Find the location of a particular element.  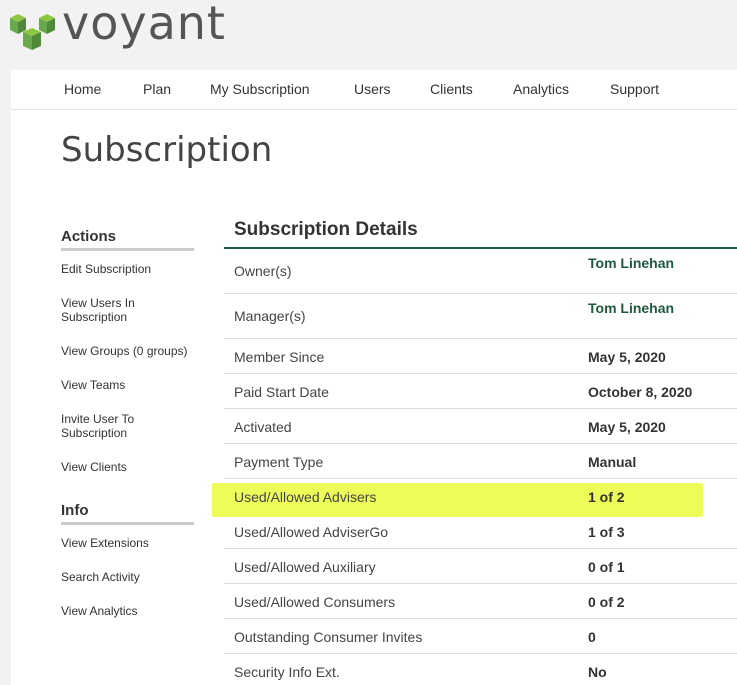

table-row: Used/Allowed Auxiliary 0 of 1 is located at coordinates (480, 566).